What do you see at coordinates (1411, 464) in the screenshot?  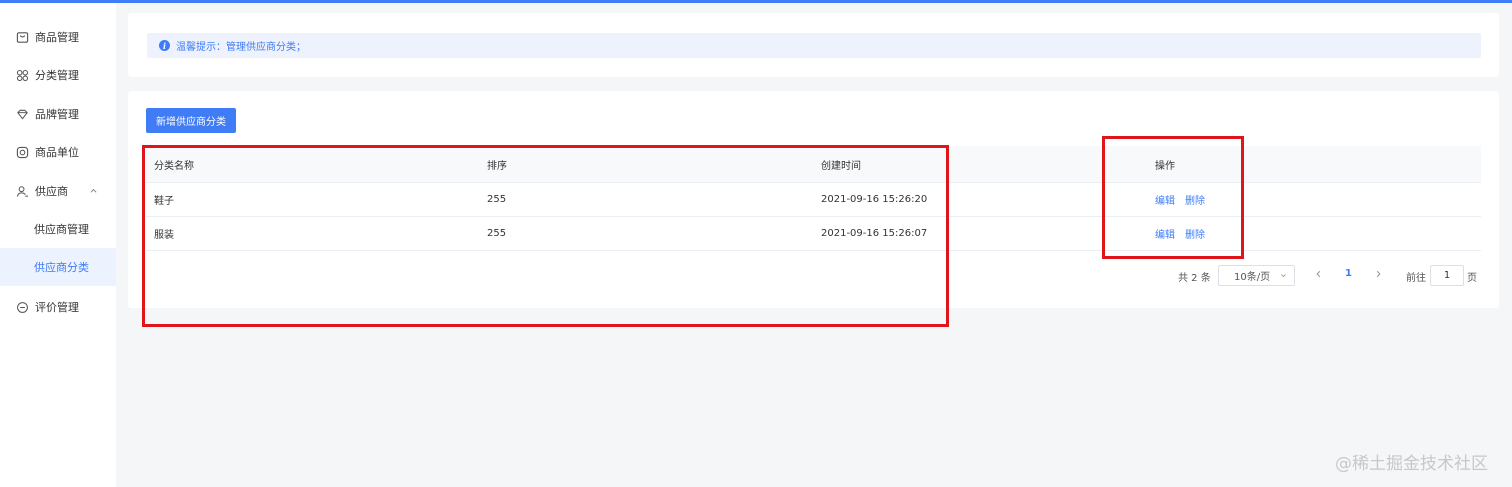 I see `watermark: @稀土掘金技术社区` at bounding box center [1411, 464].